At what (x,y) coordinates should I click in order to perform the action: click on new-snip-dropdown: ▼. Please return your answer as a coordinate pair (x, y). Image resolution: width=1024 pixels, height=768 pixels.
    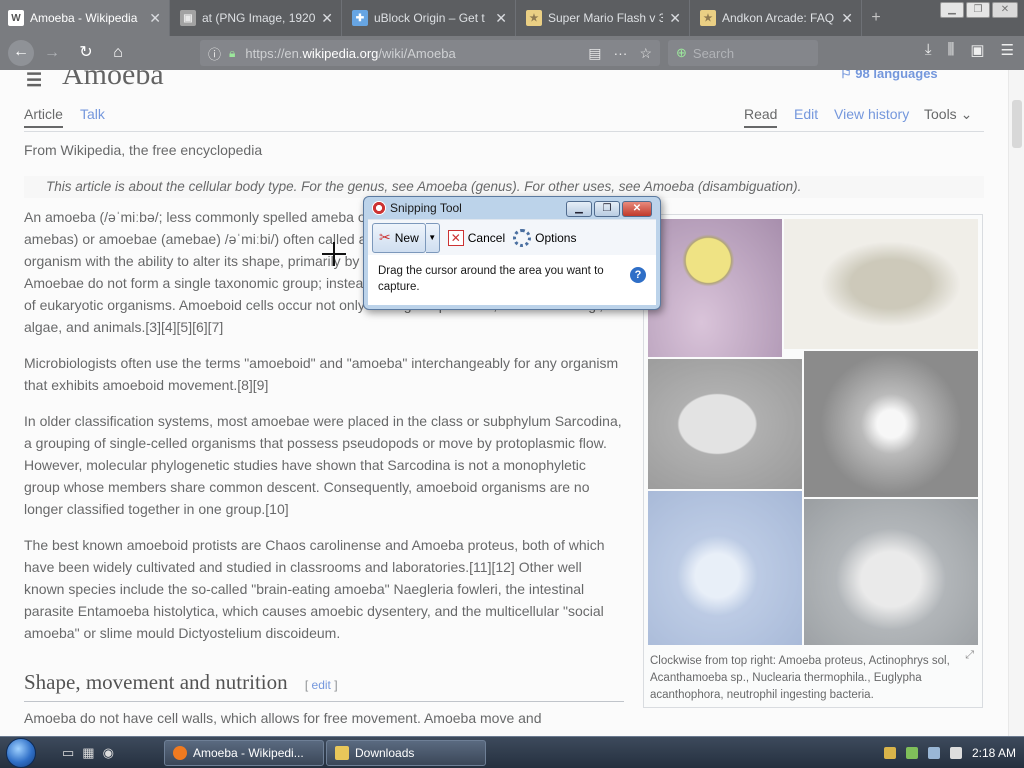
    Looking at the image, I should click on (432, 237).